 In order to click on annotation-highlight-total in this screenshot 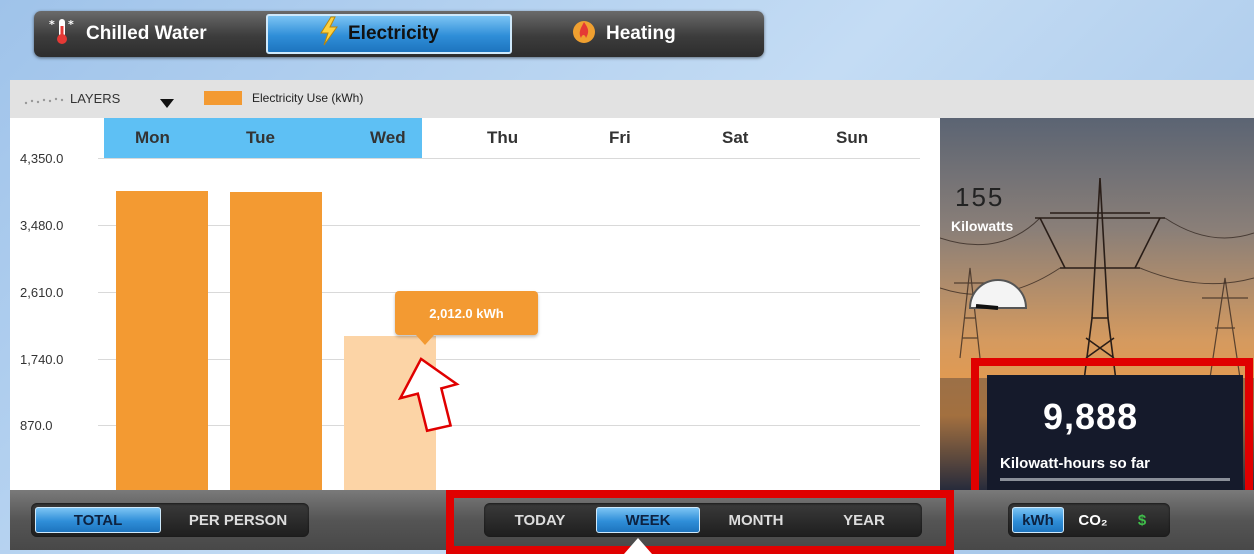, I will do `click(1112, 429)`.